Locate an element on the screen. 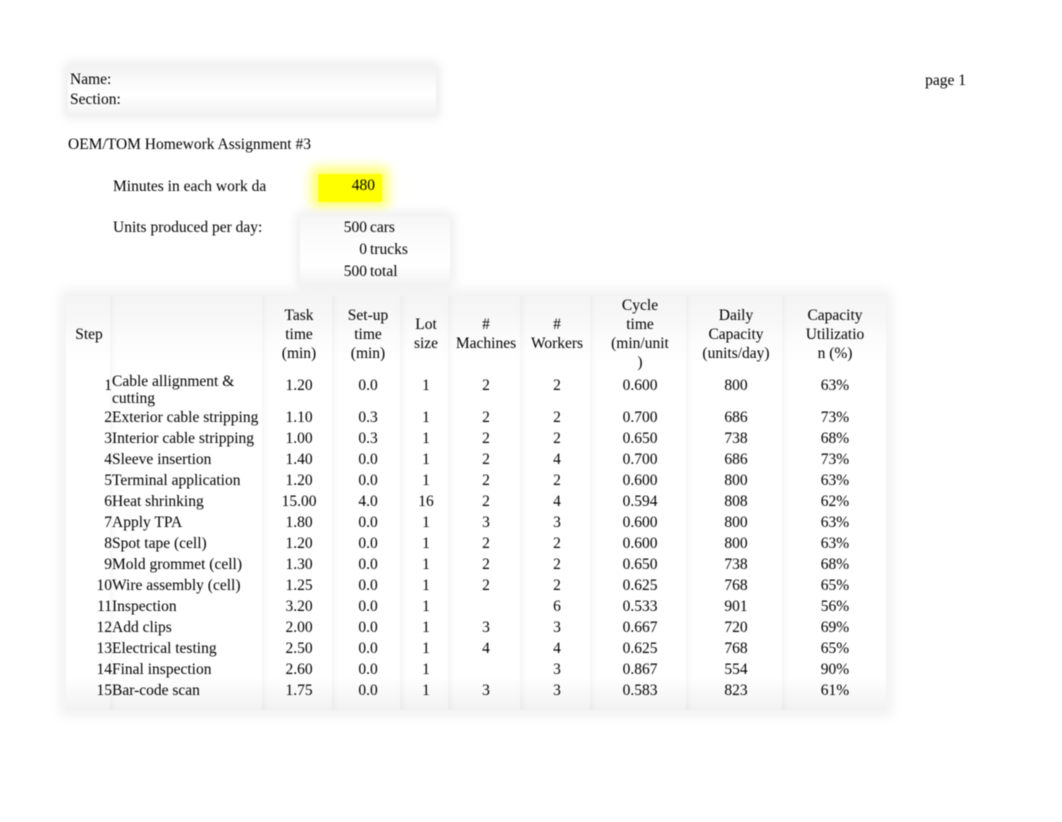 The width and height of the screenshot is (1062, 822). col-header-capacity-utilization: Capacity Utilizatio n (%) is located at coordinates (835, 334).